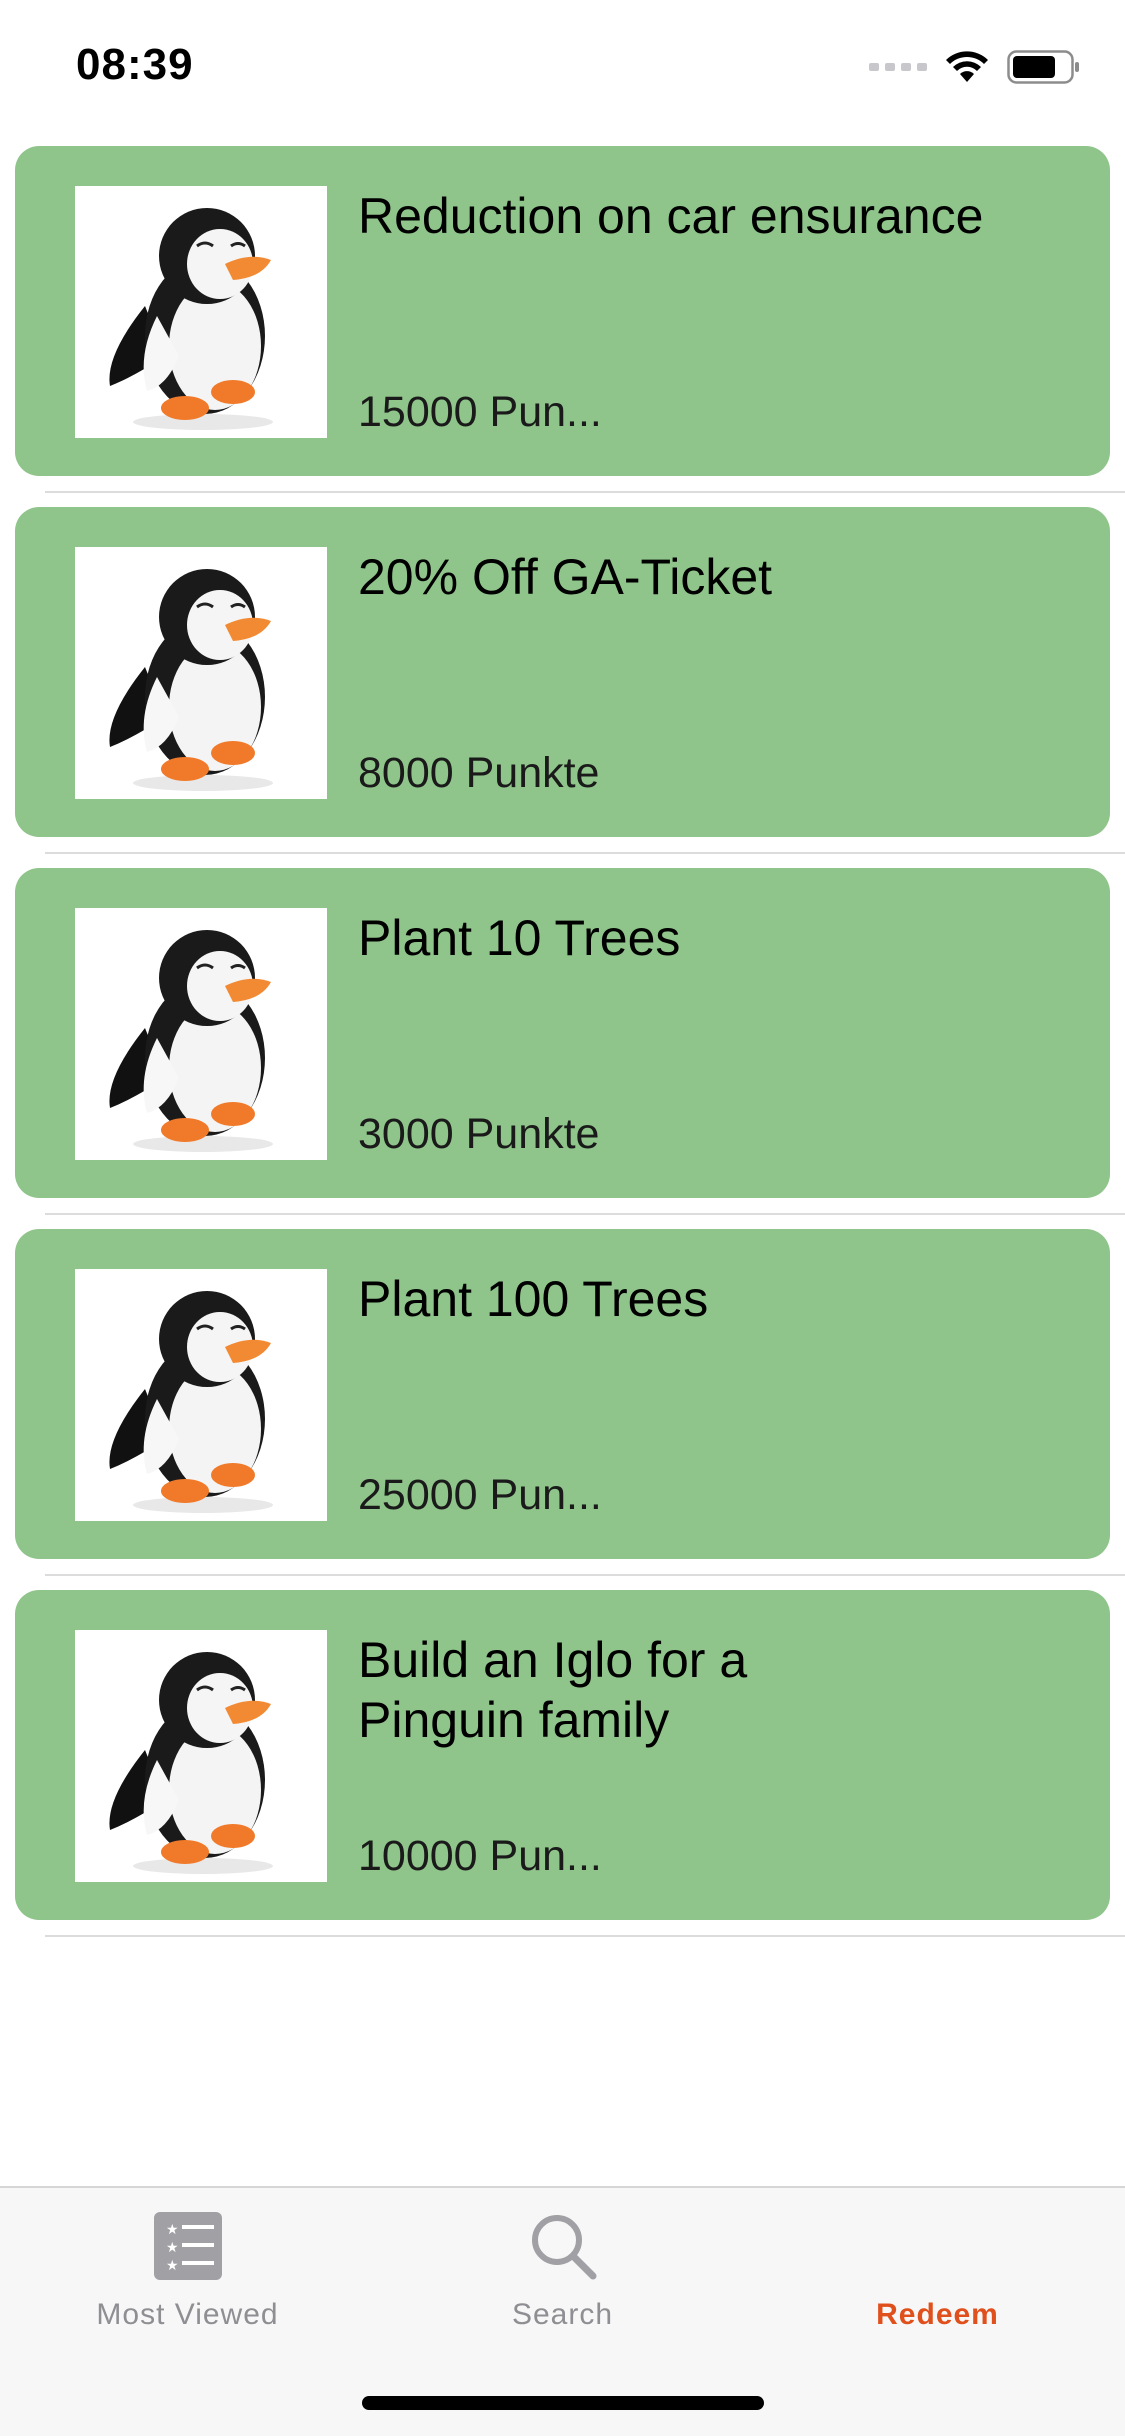 This screenshot has width=1125, height=2436. I want to click on tab-most-viewed: ★ ★ ★ Most Viewed, so click(187, 2278).